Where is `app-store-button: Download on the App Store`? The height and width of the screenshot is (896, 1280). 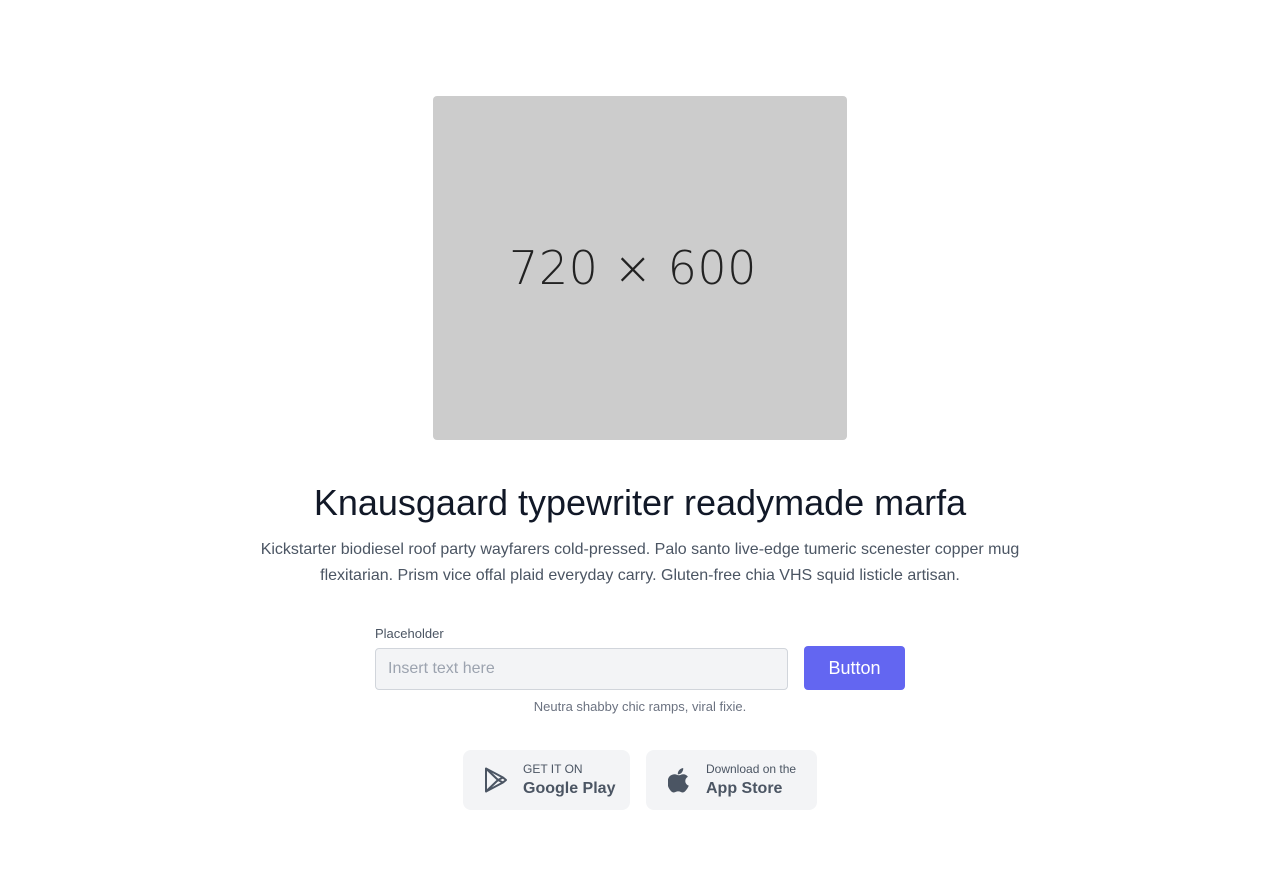
app-store-button: Download on the App Store is located at coordinates (731, 780).